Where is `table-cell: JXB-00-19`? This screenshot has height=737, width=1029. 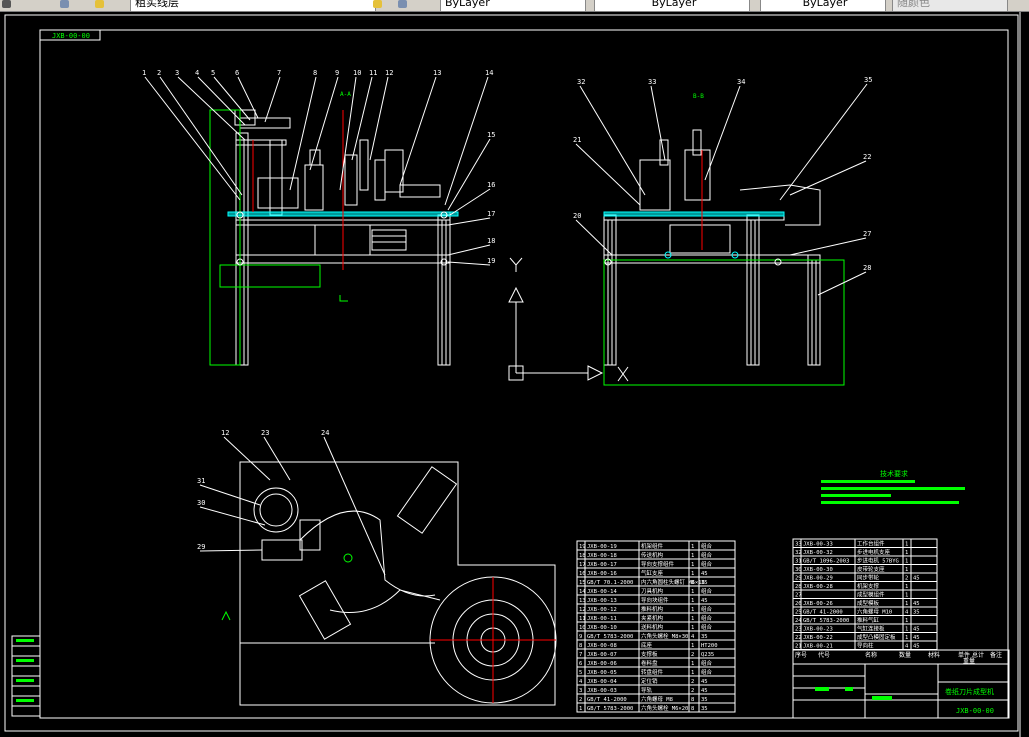
table-cell: JXB-00-19 is located at coordinates (602, 547).